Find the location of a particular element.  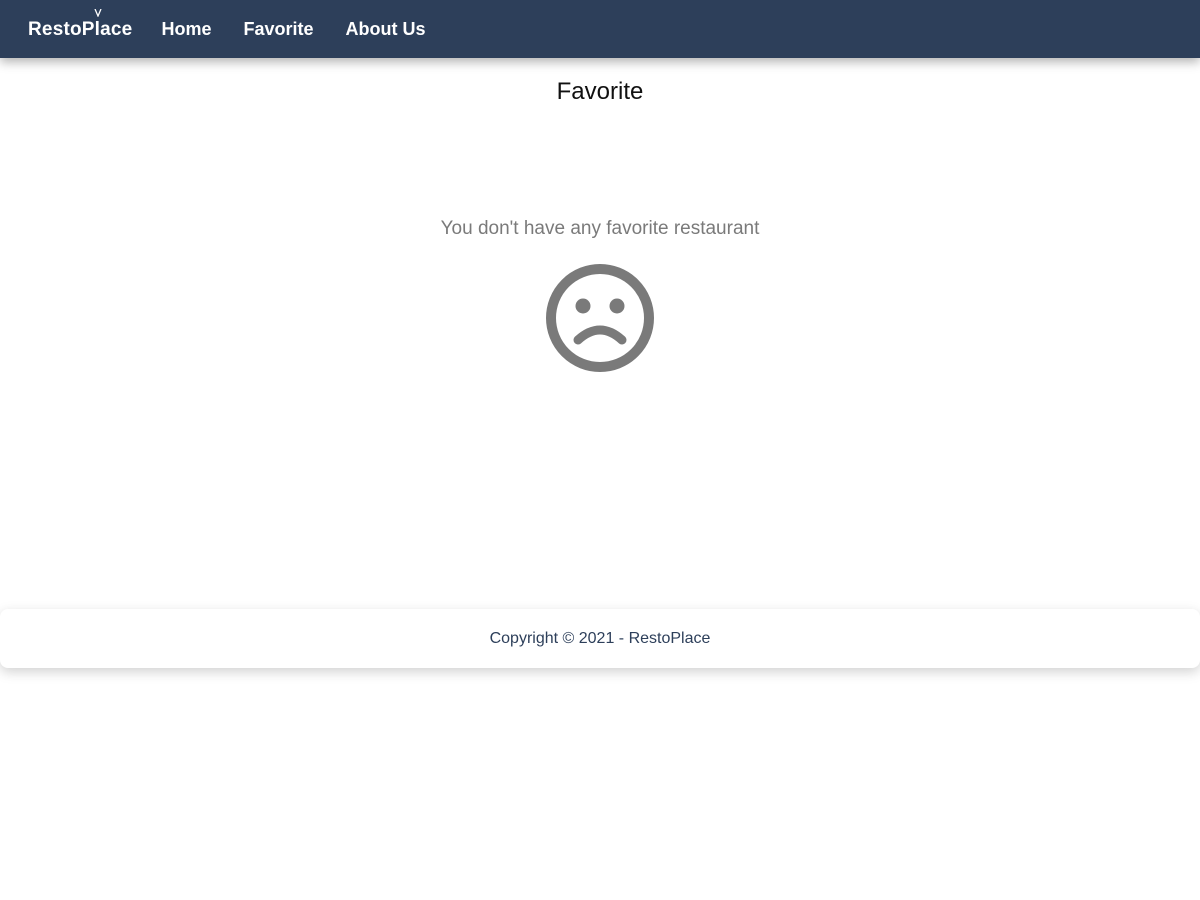

nav-link-favorite: Favorite is located at coordinates (278, 29).